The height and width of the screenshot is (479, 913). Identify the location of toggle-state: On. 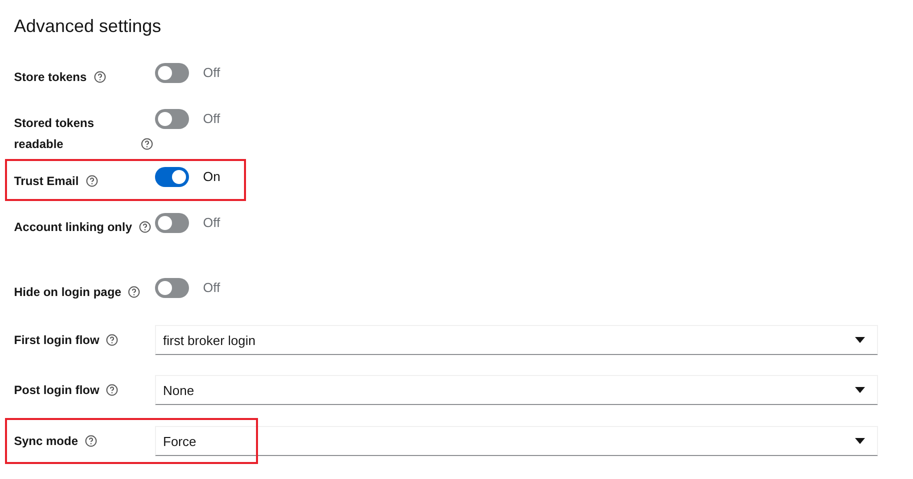
(211, 177).